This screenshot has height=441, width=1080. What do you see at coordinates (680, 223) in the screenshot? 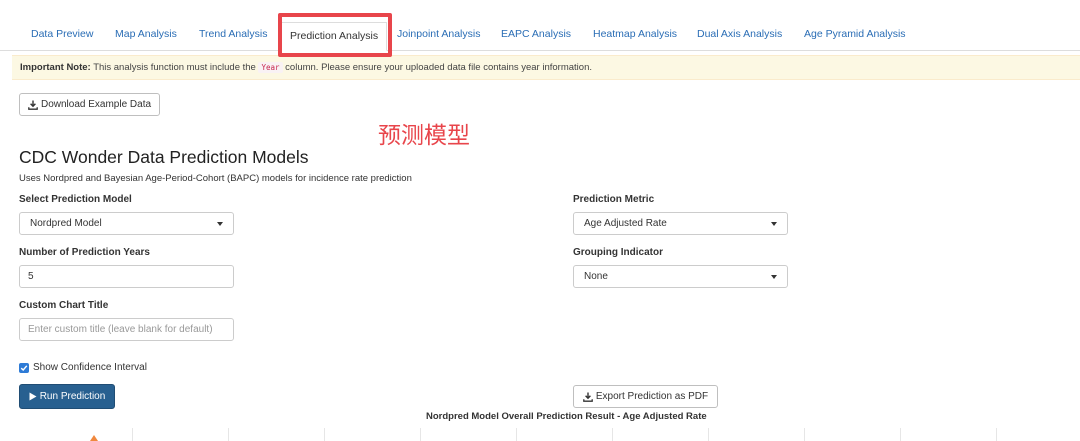
I see `metric-select: Age Adjusted Rate` at bounding box center [680, 223].